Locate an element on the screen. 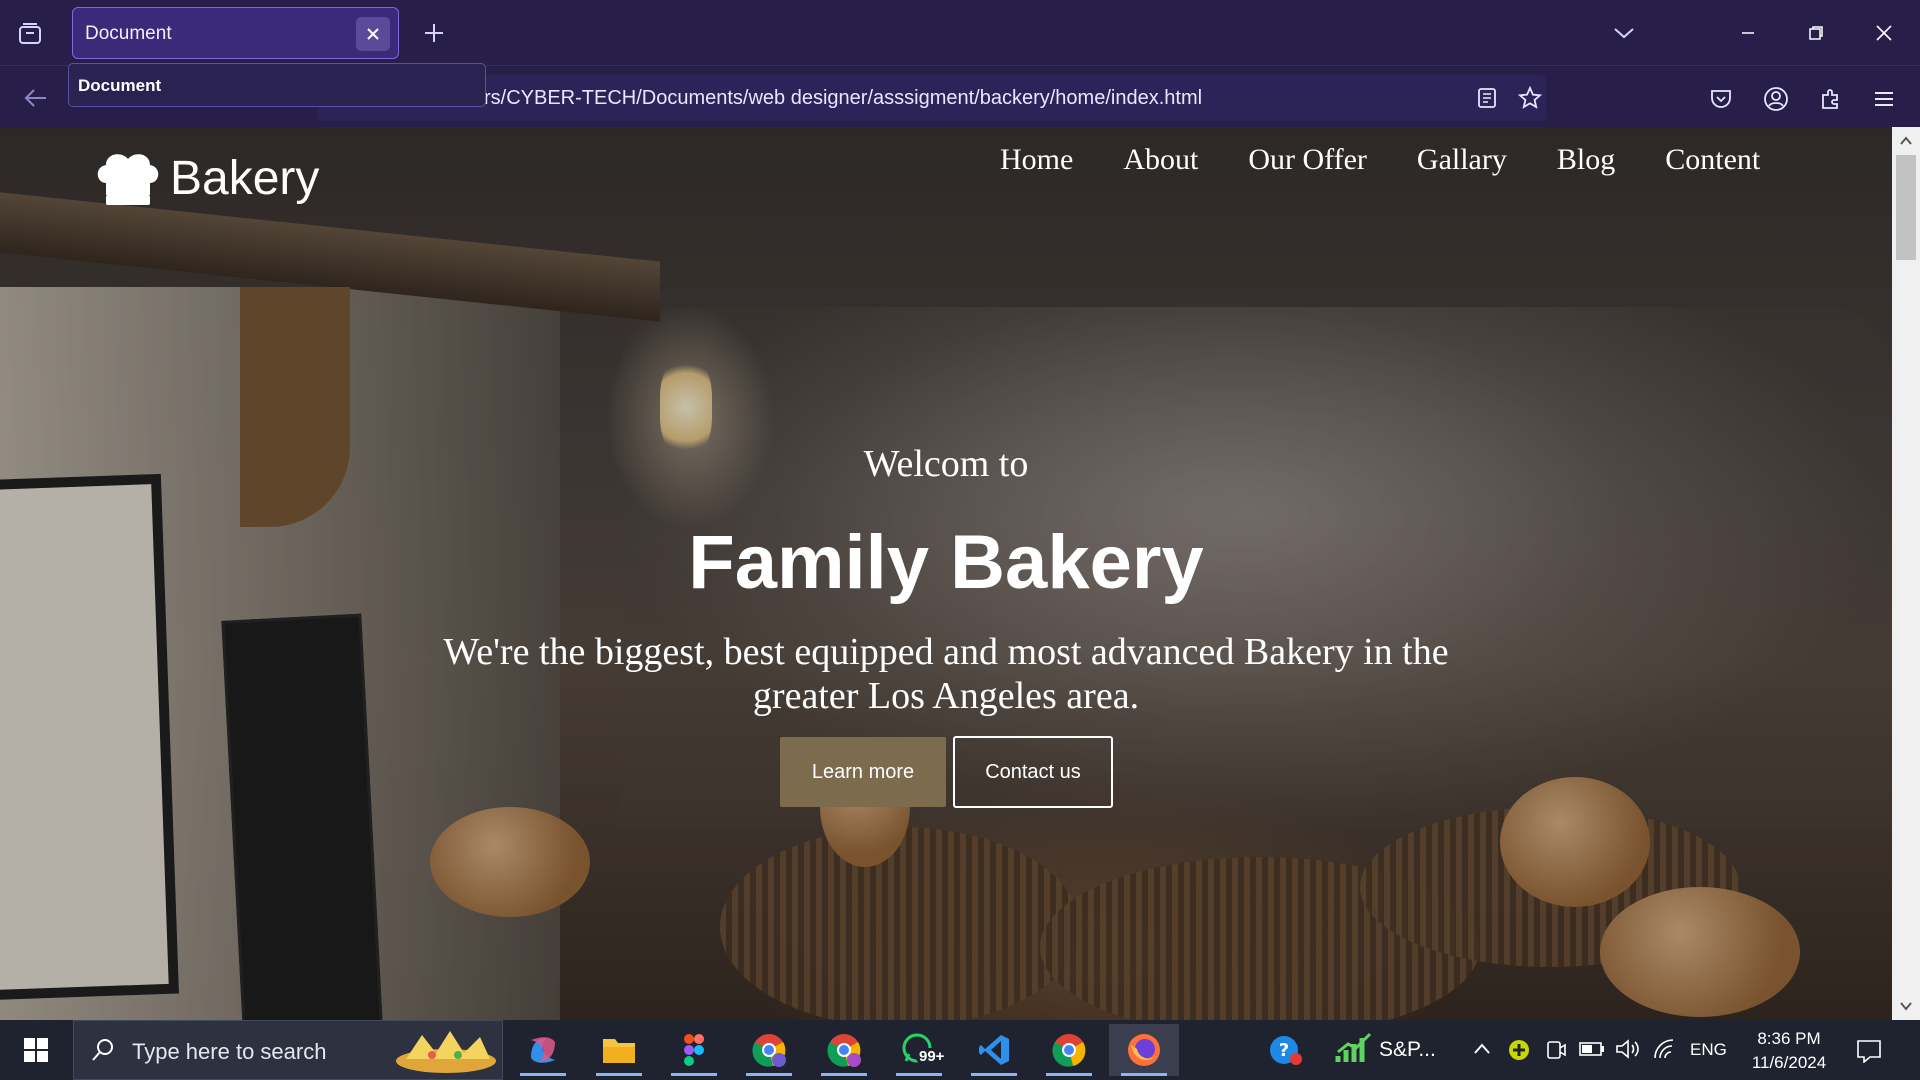  clock-time: 8:36 PM is located at coordinates (1789, 1038).